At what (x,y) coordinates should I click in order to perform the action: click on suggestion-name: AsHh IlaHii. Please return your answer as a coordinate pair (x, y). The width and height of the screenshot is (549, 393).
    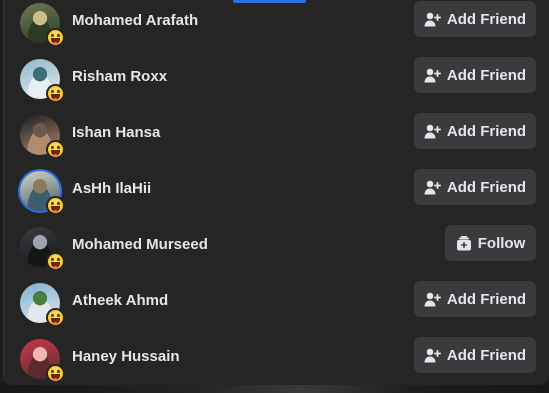
    Looking at the image, I should click on (111, 189).